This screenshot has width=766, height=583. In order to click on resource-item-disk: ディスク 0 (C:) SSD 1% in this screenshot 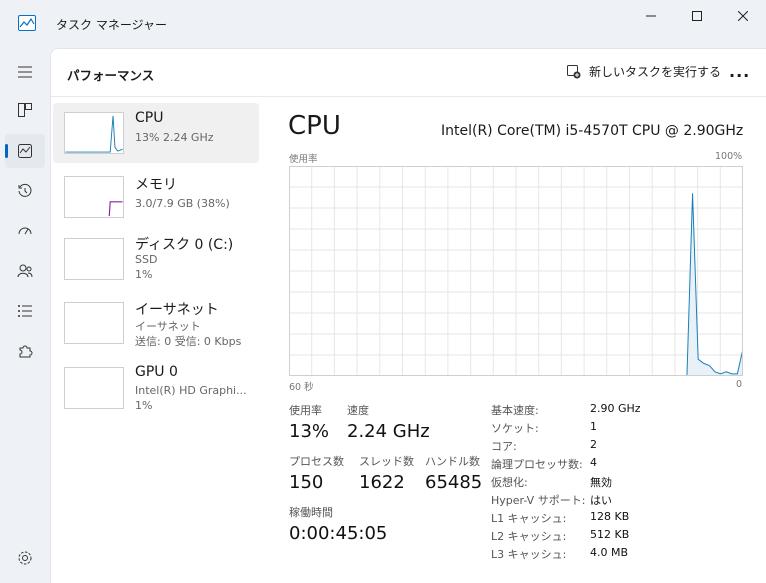, I will do `click(156, 257)`.